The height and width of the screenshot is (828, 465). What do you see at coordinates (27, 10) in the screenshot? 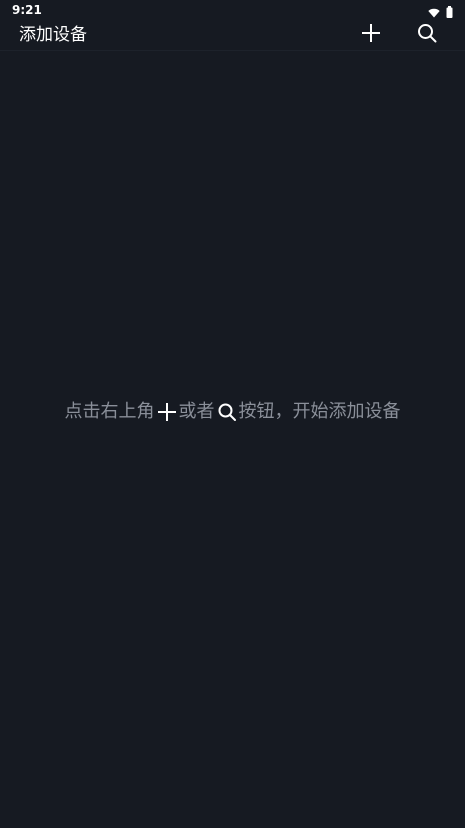
I see `status-time: 9:21` at bounding box center [27, 10].